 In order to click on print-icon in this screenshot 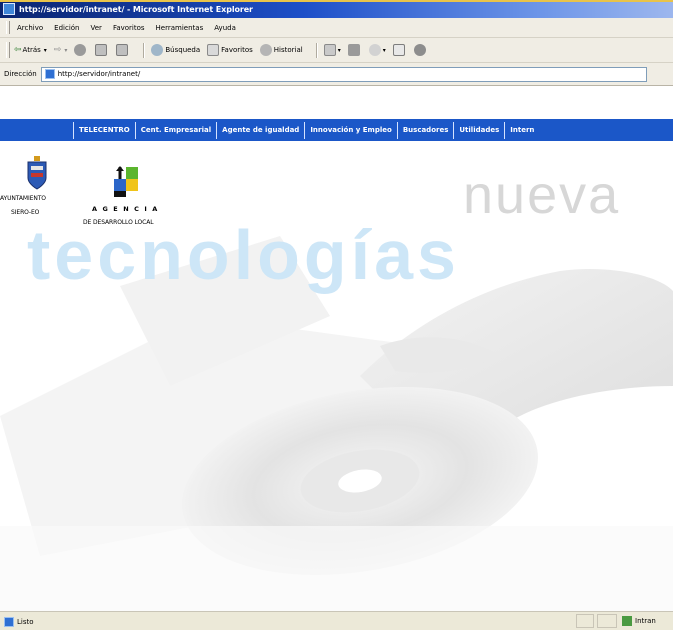, I will do `click(353, 50)`.